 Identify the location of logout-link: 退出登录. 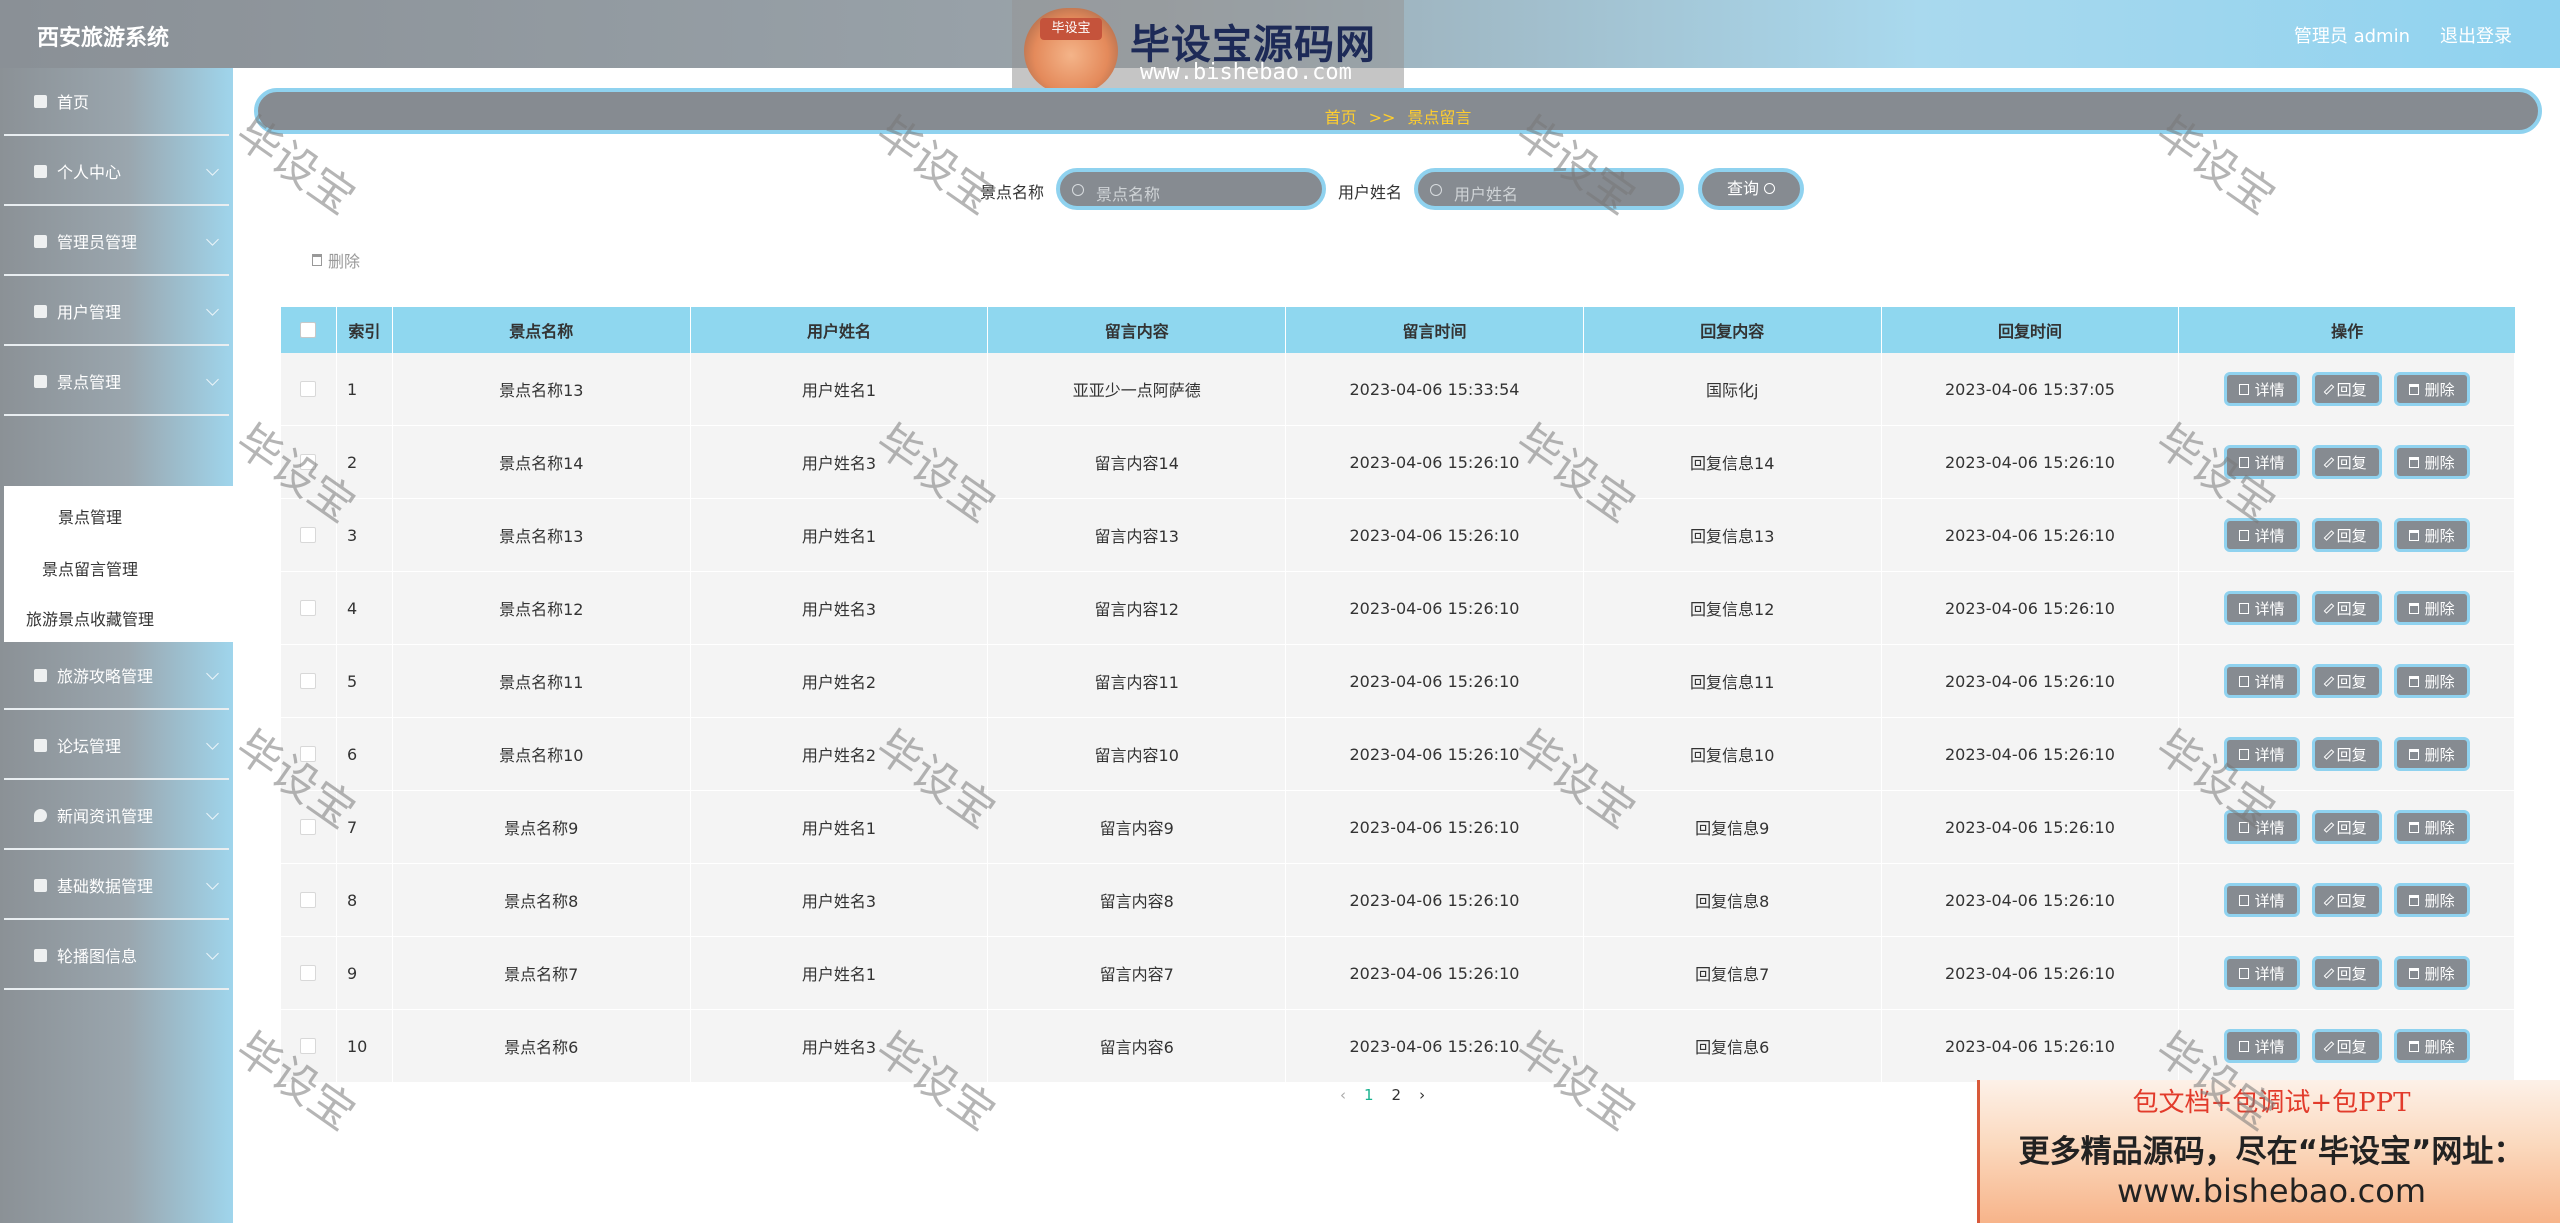
(2476, 35).